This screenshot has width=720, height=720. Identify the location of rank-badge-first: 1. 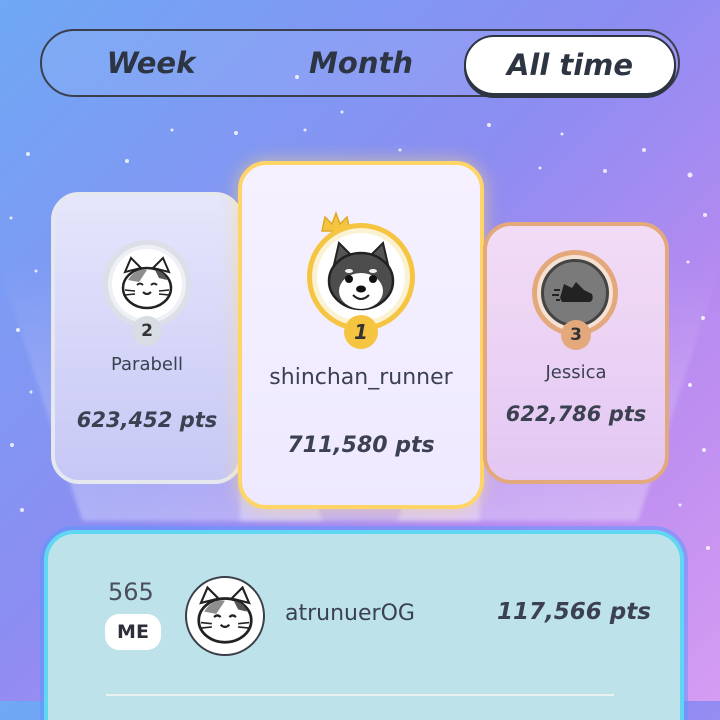
(361, 332).